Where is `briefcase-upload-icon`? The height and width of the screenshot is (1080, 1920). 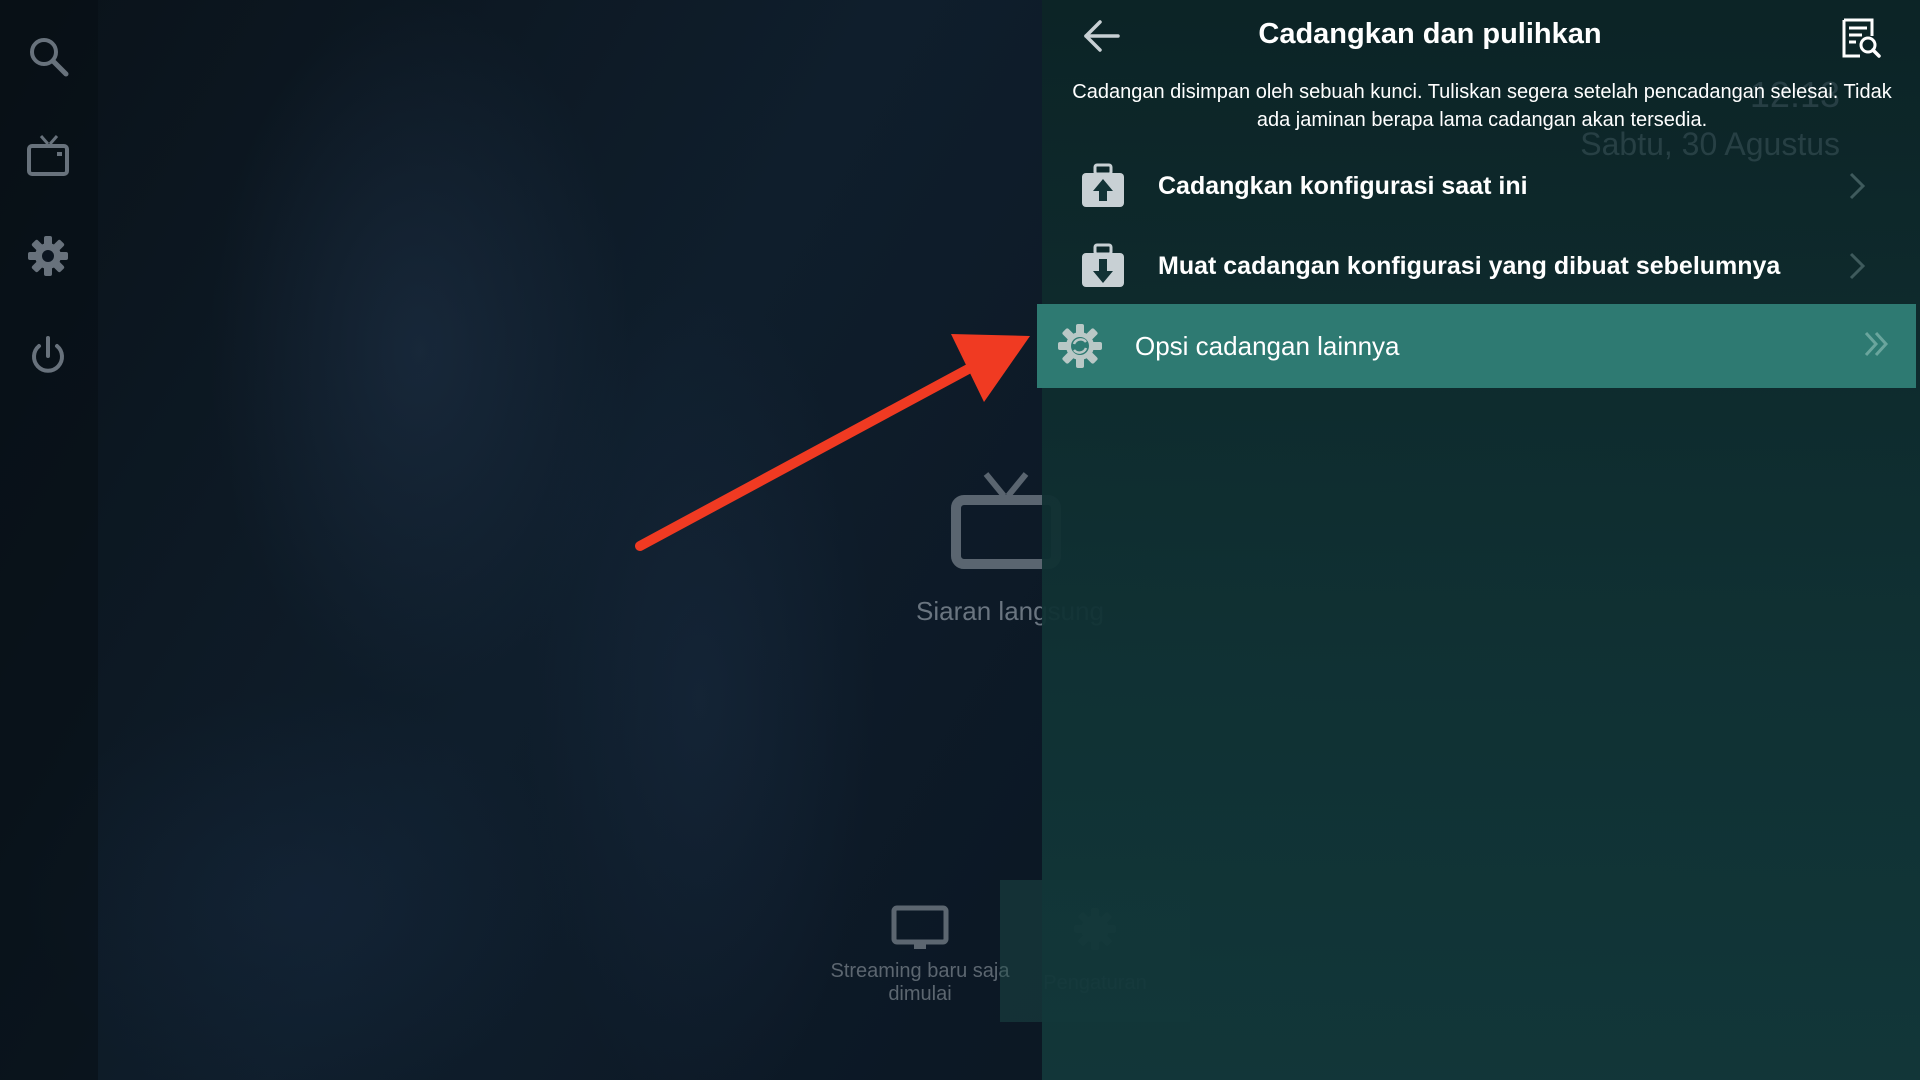 briefcase-upload-icon is located at coordinates (1103, 186).